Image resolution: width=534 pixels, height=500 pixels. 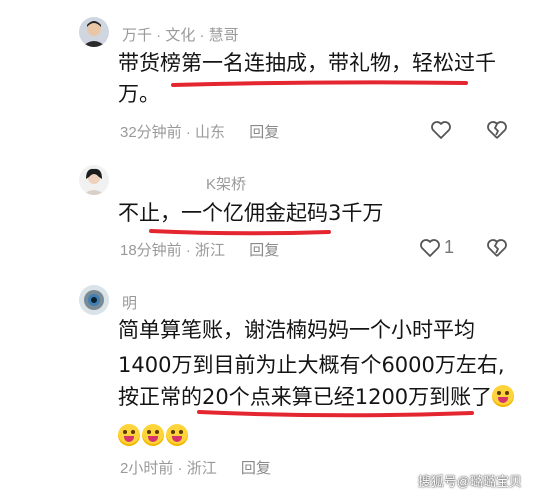 What do you see at coordinates (210, 132) in the screenshot?
I see `location: 山东` at bounding box center [210, 132].